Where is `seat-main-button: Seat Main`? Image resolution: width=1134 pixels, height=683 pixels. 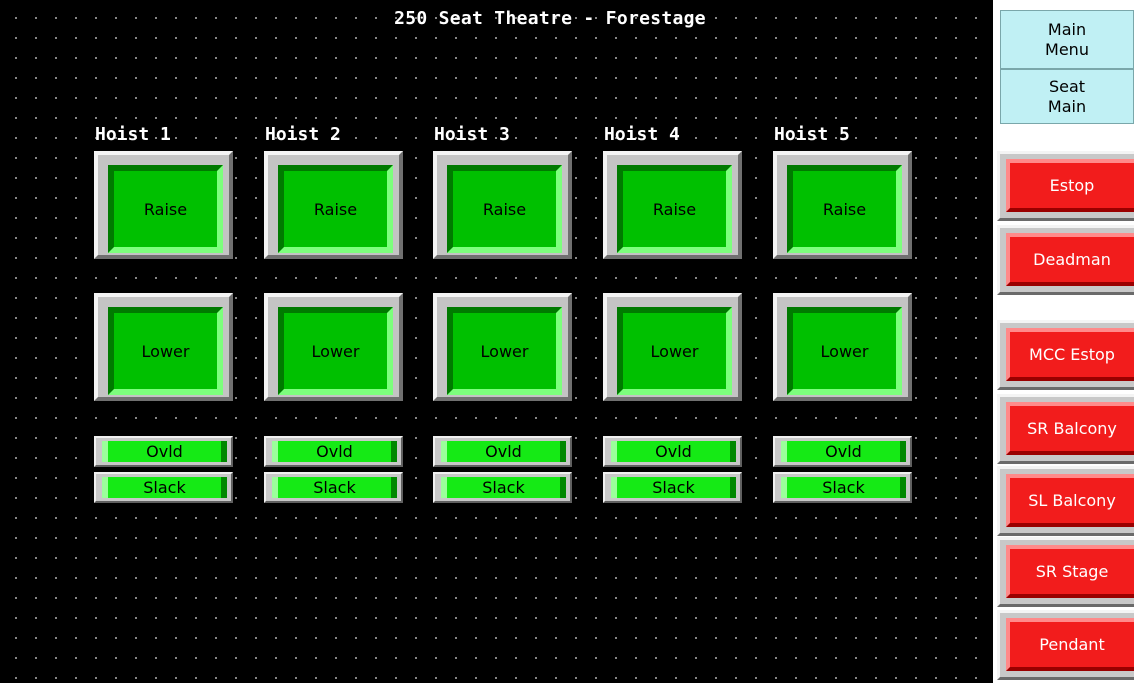 seat-main-button: Seat Main is located at coordinates (1067, 96).